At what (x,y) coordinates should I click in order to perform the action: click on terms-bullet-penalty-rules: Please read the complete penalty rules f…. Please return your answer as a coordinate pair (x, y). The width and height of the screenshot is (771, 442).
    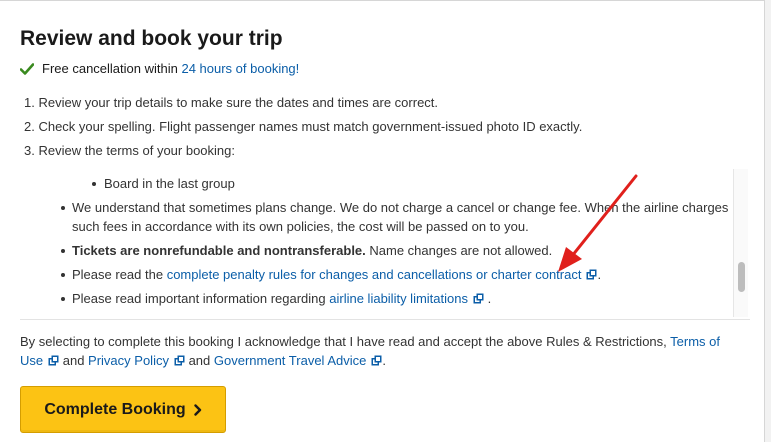
    Looking at the image, I should click on (376, 274).